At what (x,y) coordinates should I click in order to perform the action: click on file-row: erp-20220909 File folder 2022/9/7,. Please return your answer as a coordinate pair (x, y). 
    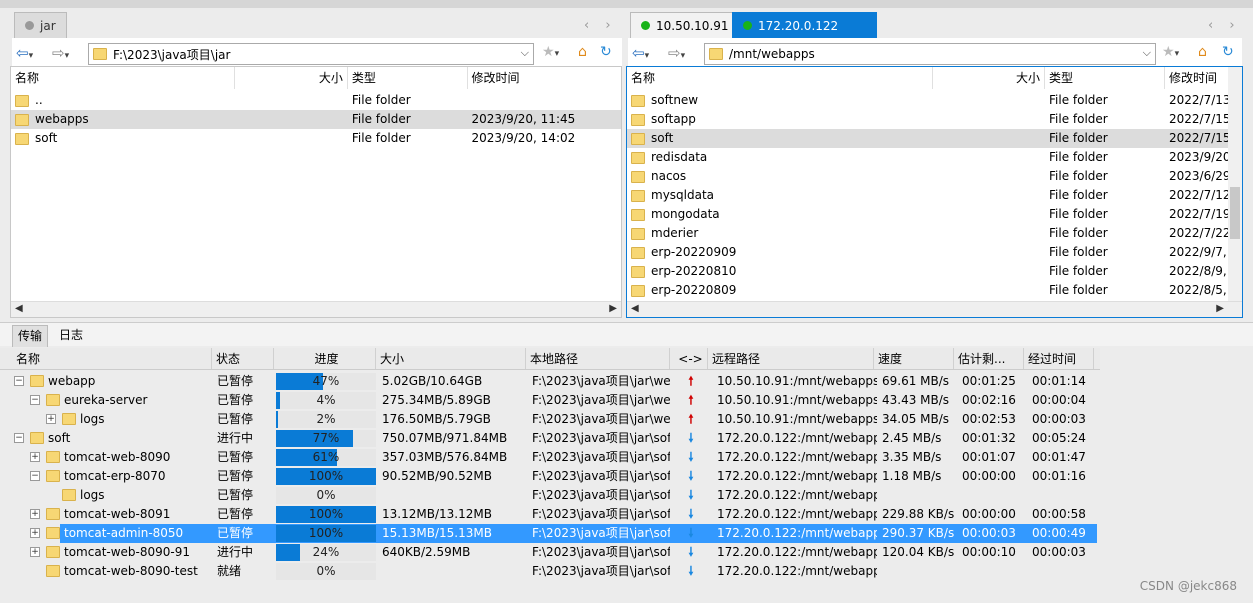
    Looking at the image, I should click on (934, 252).